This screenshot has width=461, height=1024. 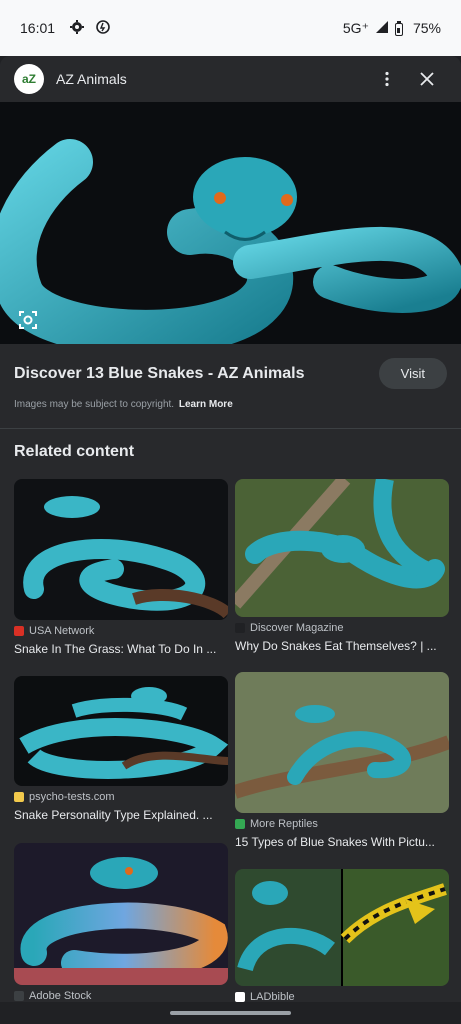 I want to click on battery-icon, so click(x=398, y=28).